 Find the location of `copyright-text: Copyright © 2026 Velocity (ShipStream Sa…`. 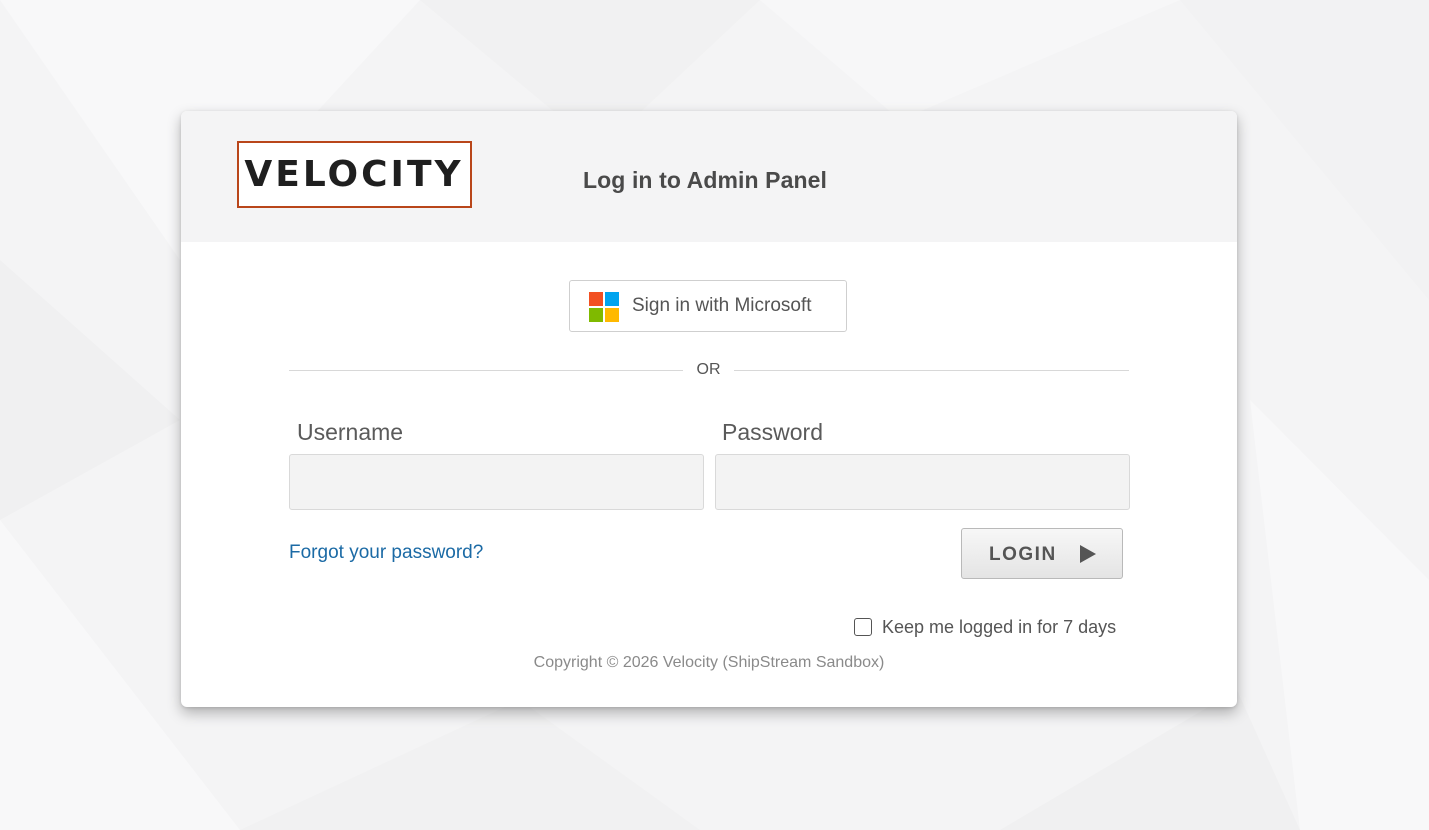

copyright-text: Copyright © 2026 Velocity (ShipStream Sa… is located at coordinates (709, 662).